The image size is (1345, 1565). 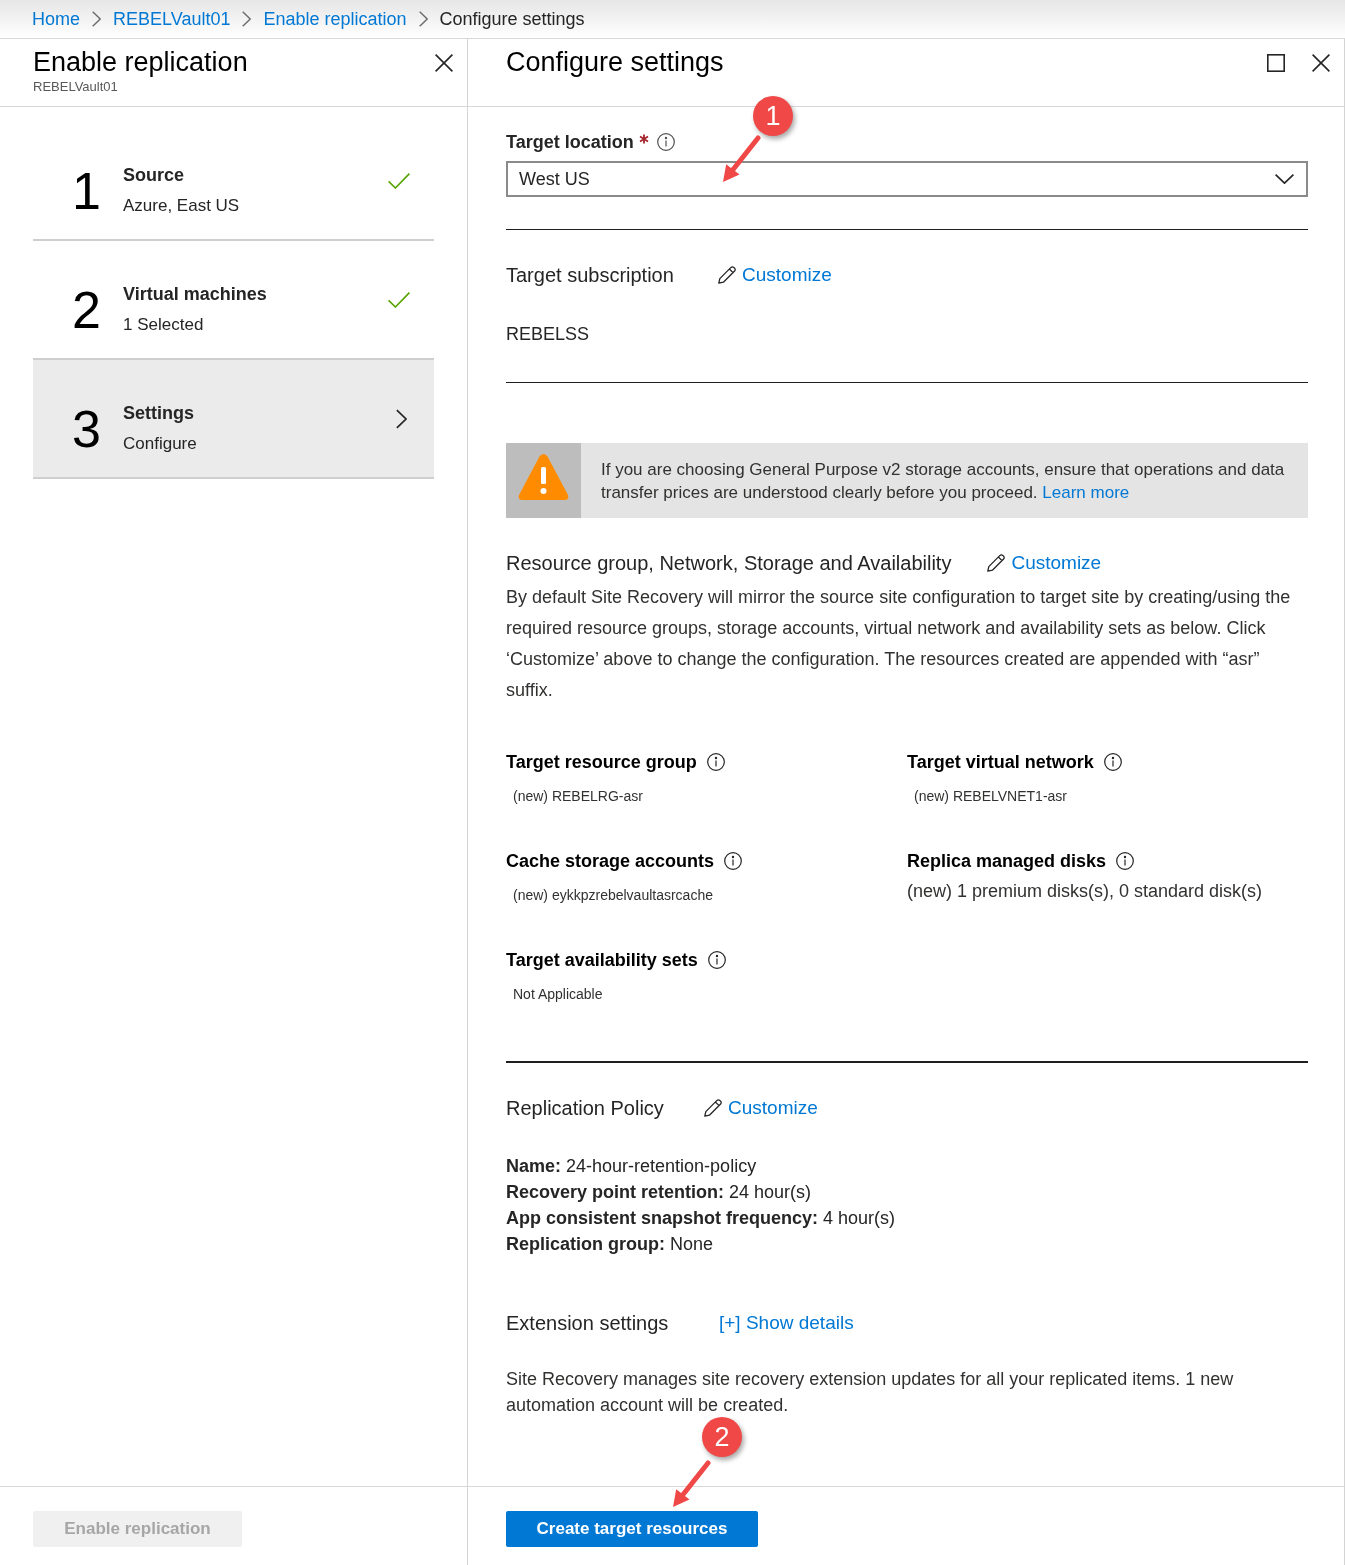 I want to click on field-value: (new) REBELVNET1-asr, so click(x=990, y=796).